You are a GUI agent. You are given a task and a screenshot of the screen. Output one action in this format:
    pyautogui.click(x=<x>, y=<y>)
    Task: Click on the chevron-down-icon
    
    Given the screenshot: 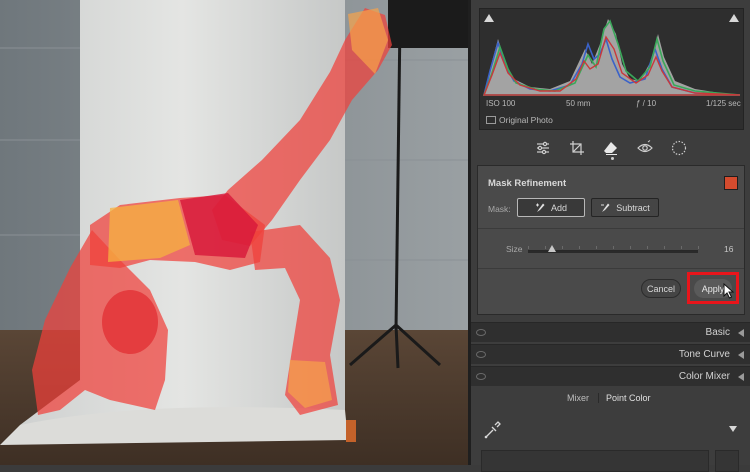 What is the action you would take?
    pyautogui.click(x=733, y=429)
    